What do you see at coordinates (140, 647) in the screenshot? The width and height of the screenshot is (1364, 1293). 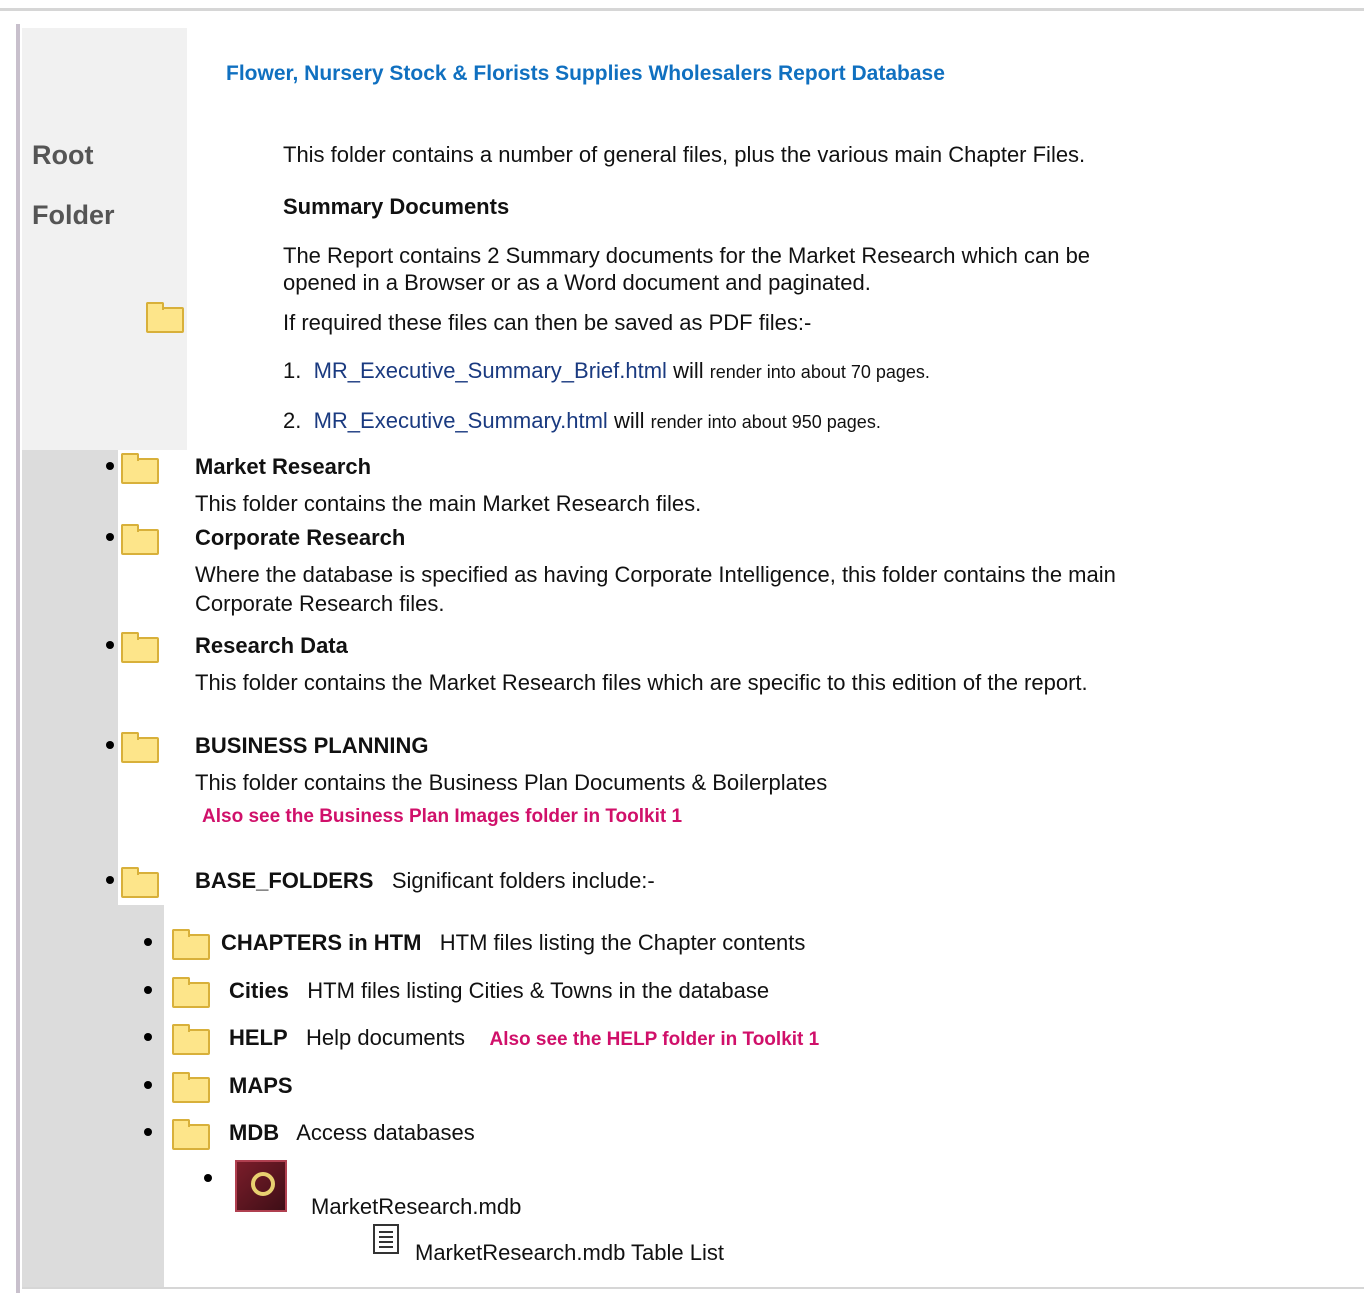 I see `research-data-folder-icon` at bounding box center [140, 647].